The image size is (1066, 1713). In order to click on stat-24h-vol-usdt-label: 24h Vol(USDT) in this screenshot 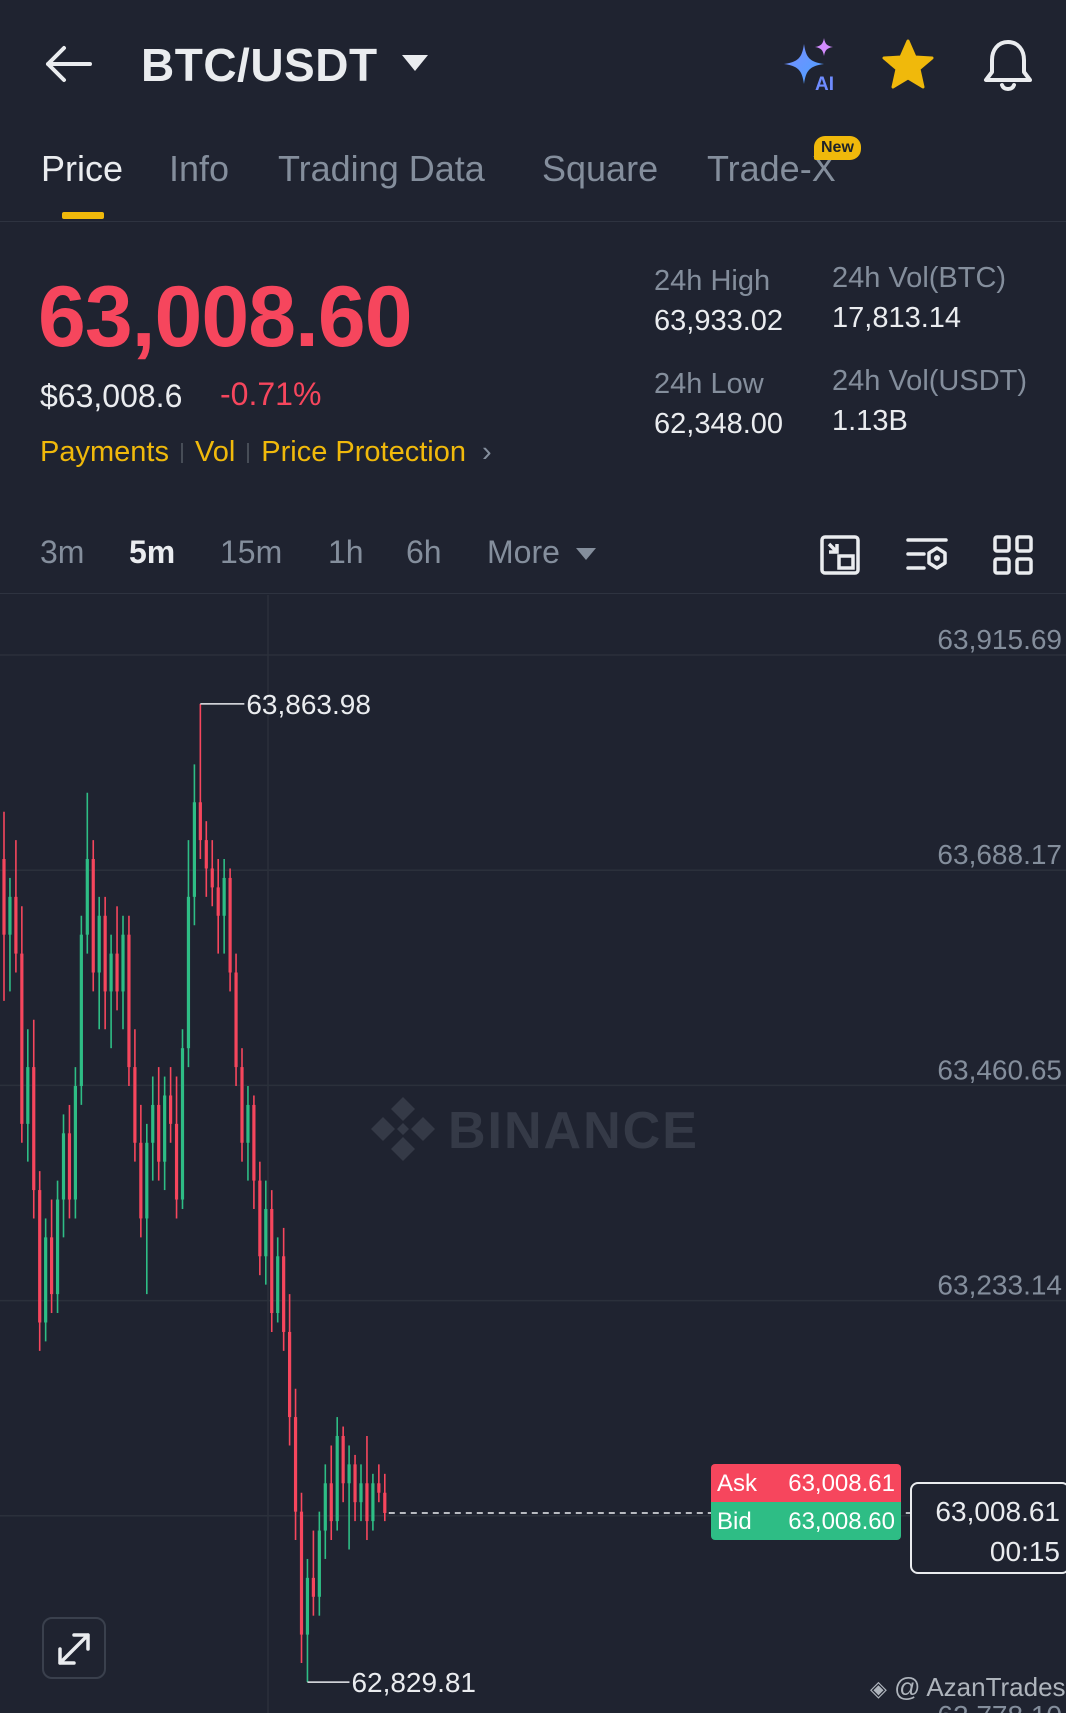, I will do `click(930, 381)`.